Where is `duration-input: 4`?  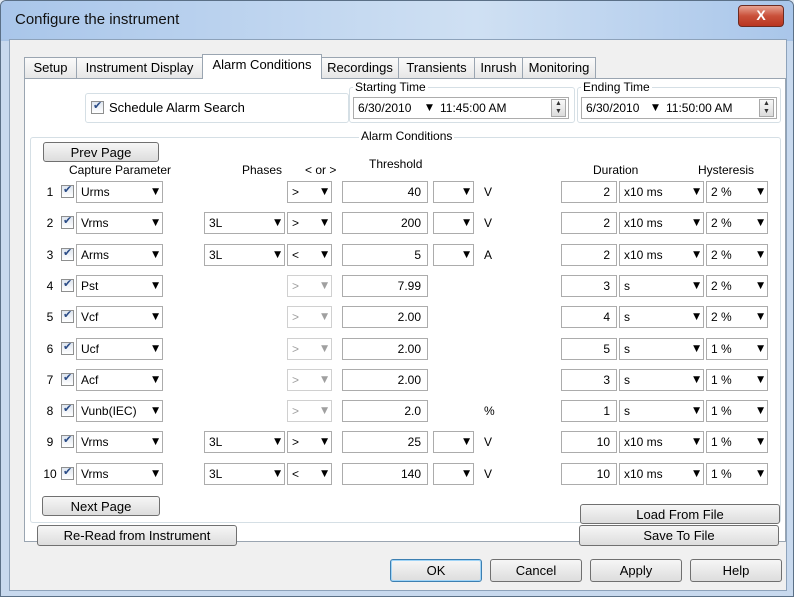
duration-input: 4 is located at coordinates (589, 317).